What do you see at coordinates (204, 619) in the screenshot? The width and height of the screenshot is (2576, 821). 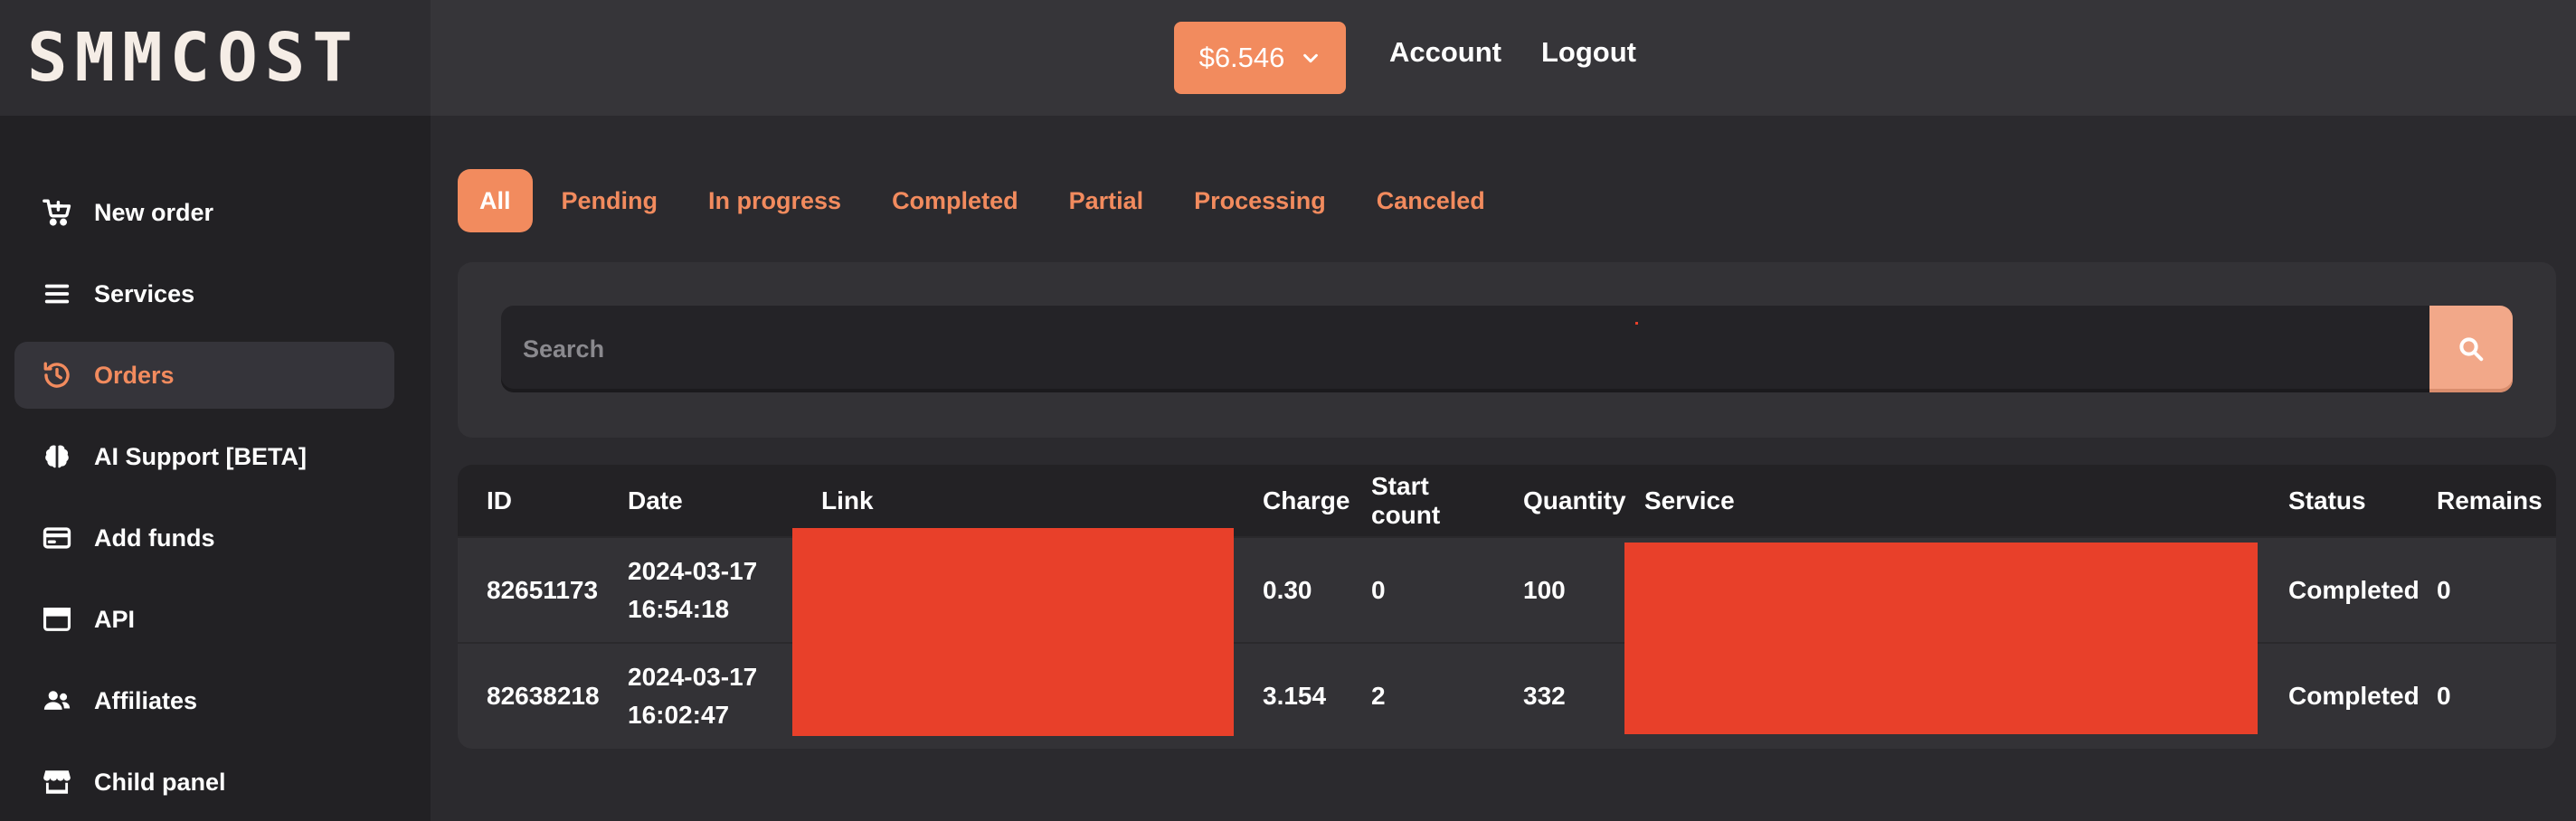 I see `sidebar-item-api: API` at bounding box center [204, 619].